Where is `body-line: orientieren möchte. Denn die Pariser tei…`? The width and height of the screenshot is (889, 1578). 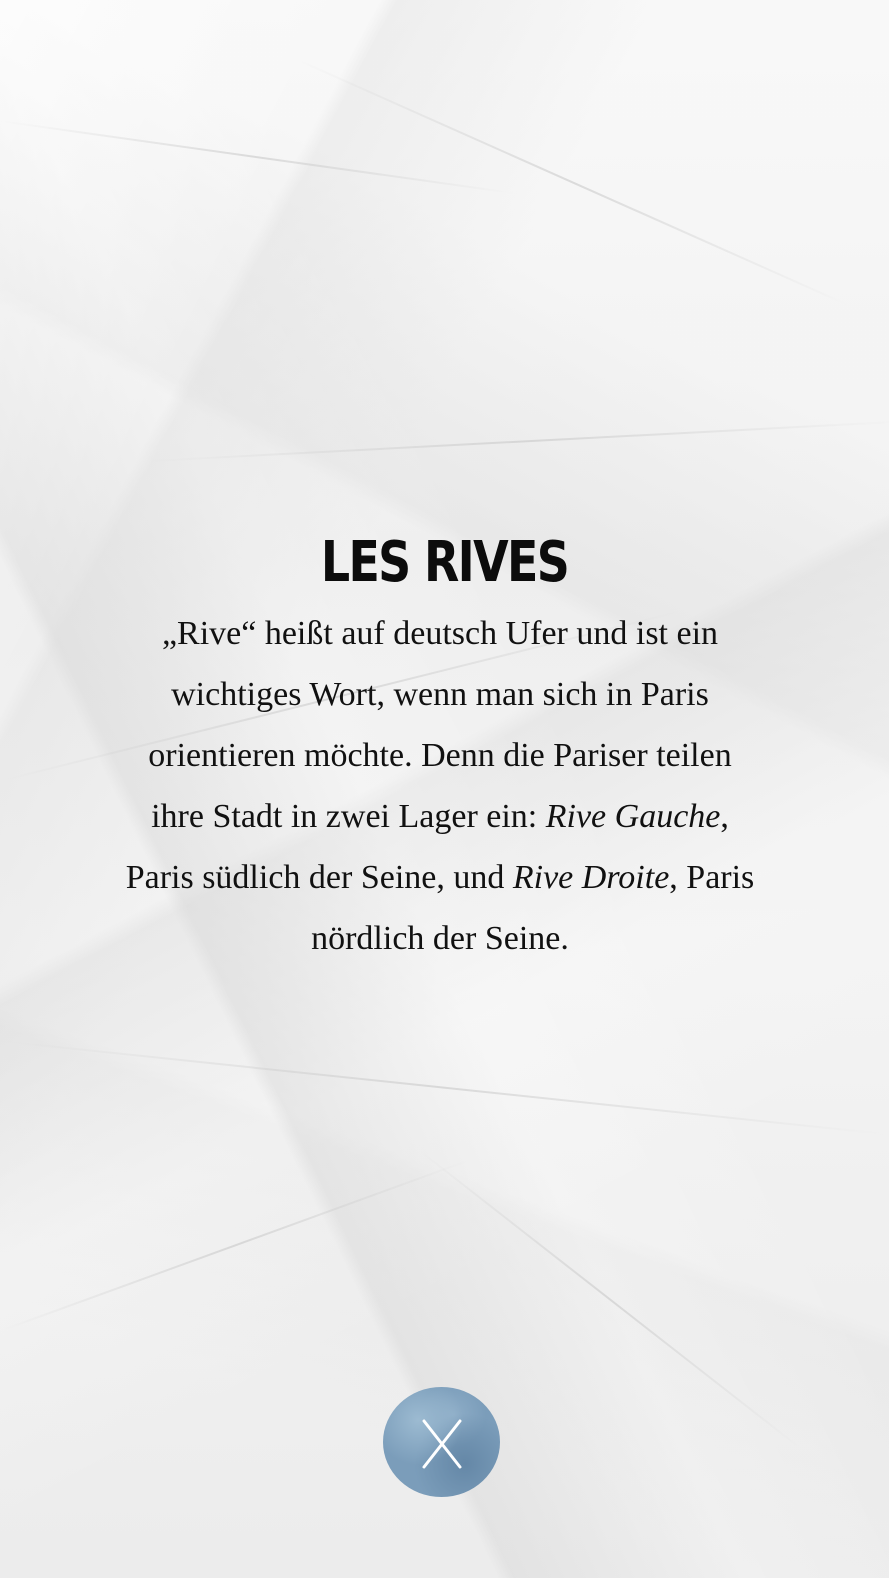 body-line: orientieren möchte. Denn die Pariser tei… is located at coordinates (440, 755).